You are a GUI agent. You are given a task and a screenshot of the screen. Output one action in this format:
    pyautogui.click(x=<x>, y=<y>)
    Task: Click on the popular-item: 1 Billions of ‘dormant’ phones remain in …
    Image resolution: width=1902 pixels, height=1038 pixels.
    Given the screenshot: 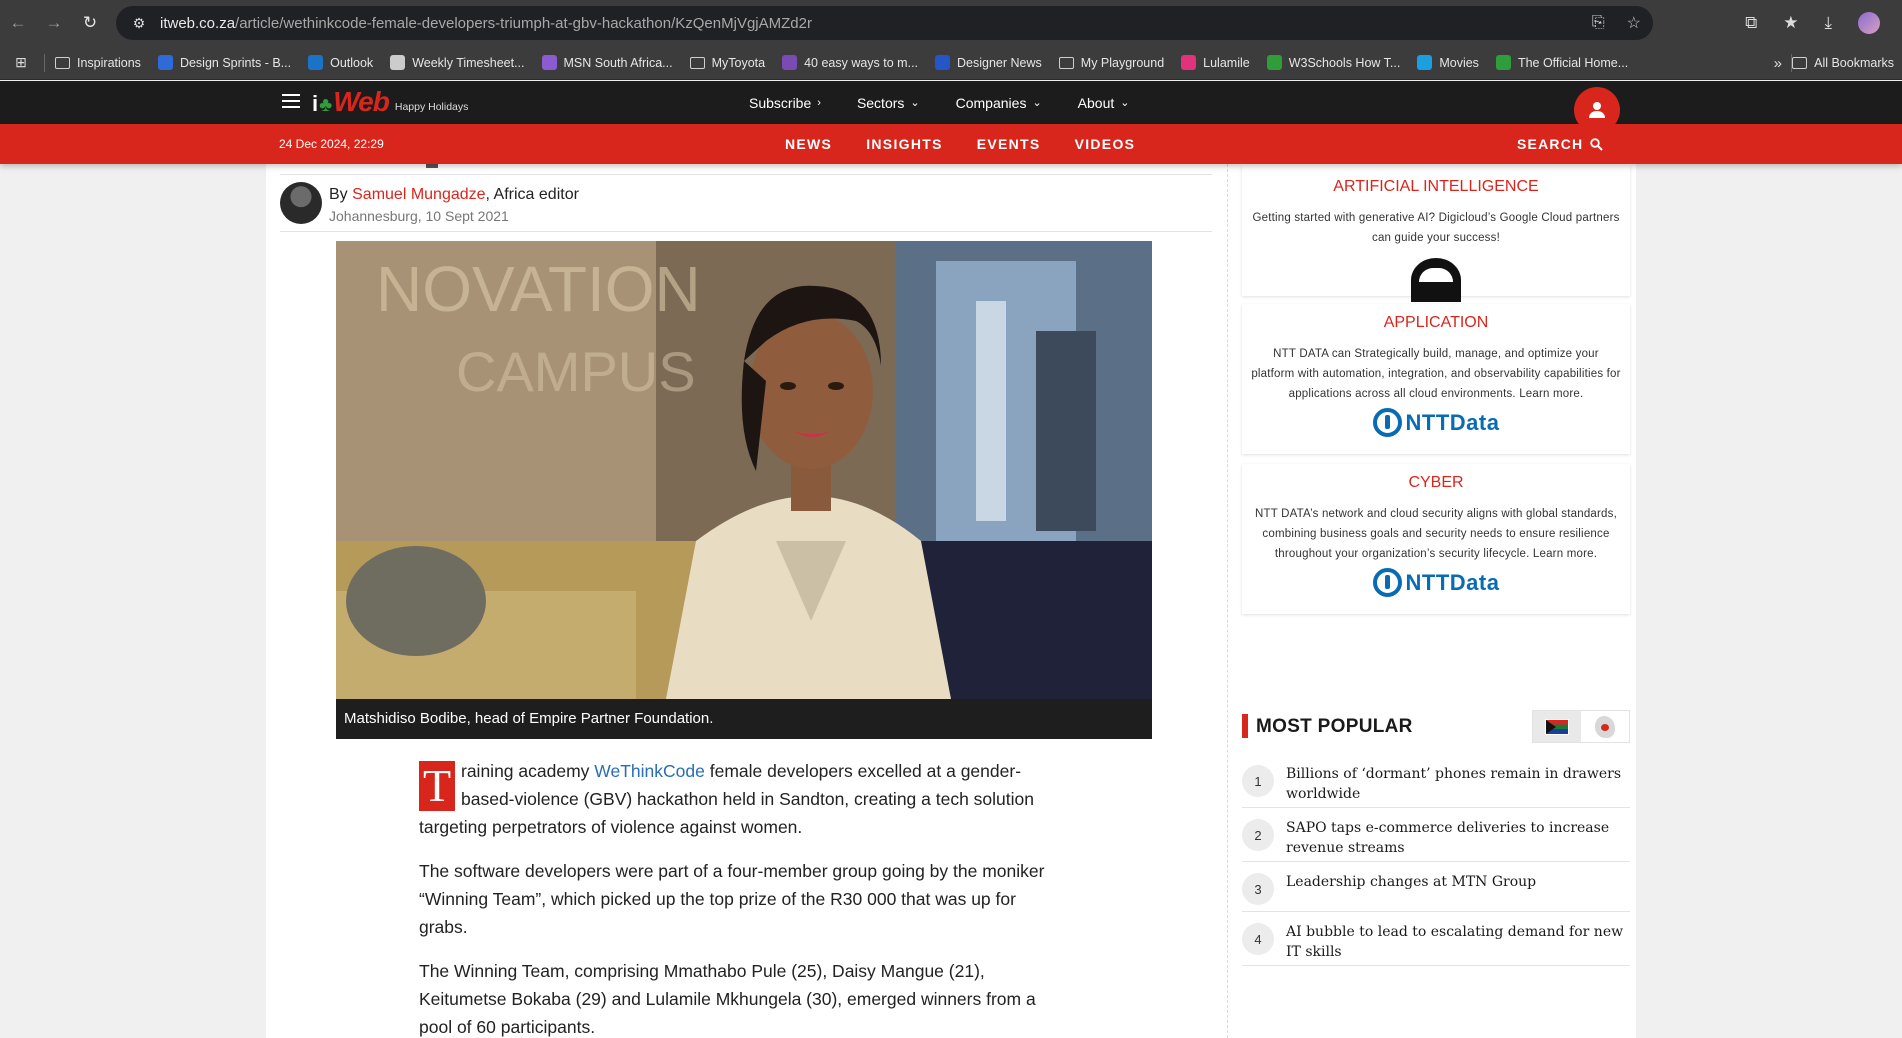 What is the action you would take?
    pyautogui.click(x=1436, y=781)
    